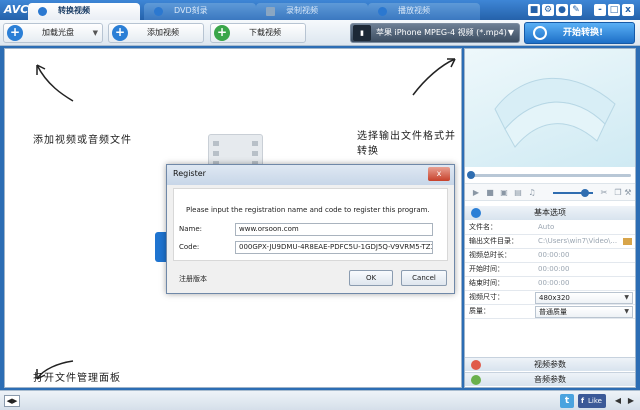 The width and height of the screenshot is (640, 410). I want to click on facebook-icon: f, so click(583, 401).